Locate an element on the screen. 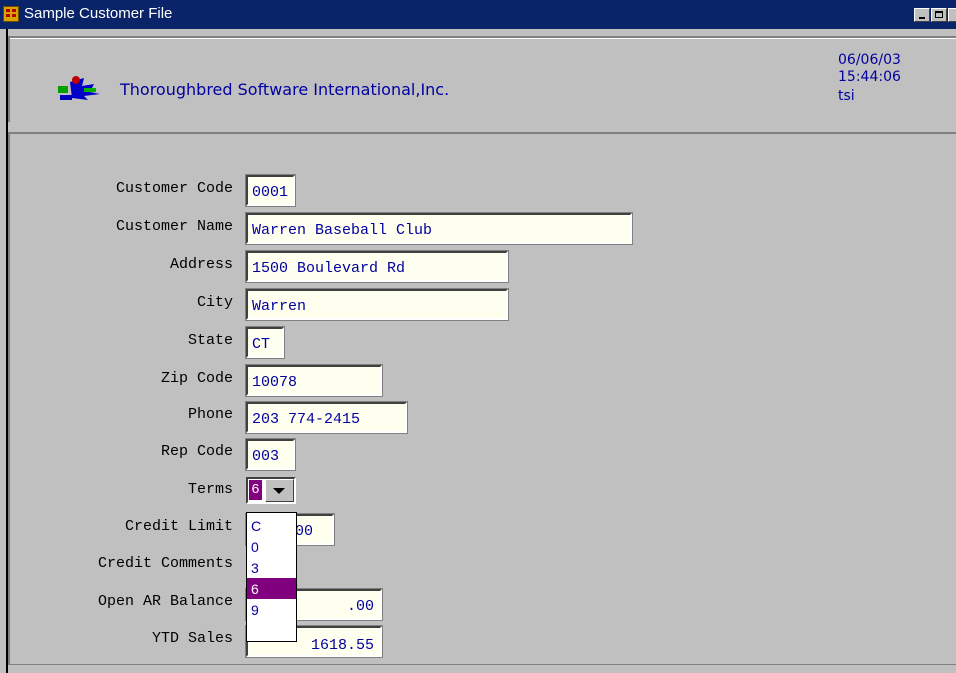 This screenshot has height=673, width=956. close-icon is located at coordinates (952, 15).